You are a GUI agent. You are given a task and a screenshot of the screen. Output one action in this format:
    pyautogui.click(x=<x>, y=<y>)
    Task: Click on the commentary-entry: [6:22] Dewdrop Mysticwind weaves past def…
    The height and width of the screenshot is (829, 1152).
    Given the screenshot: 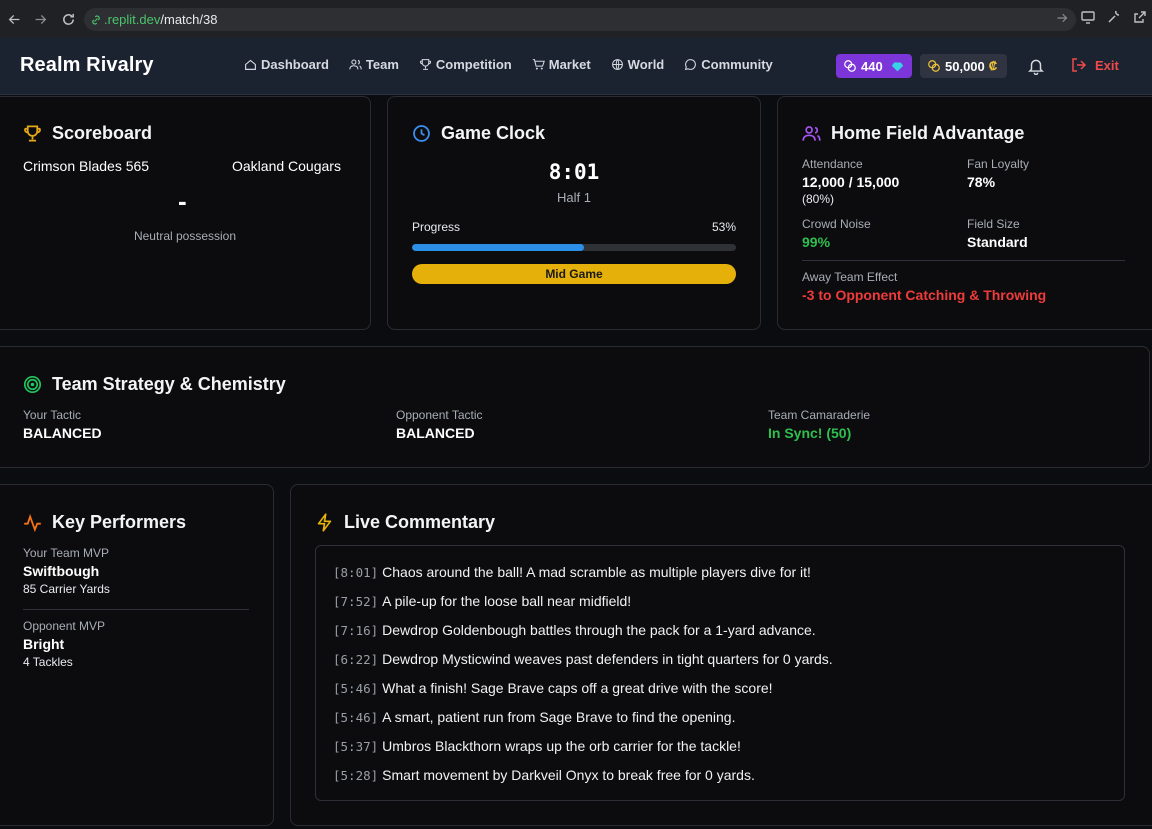 What is the action you would take?
    pyautogui.click(x=583, y=659)
    